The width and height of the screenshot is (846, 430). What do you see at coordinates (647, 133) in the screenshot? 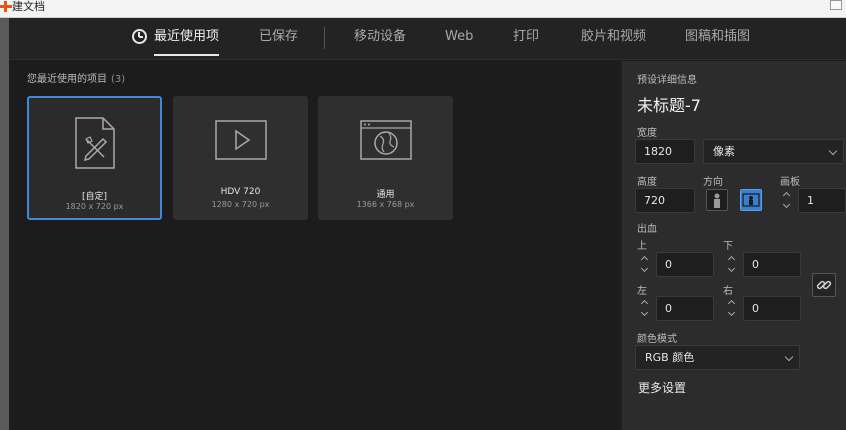
I see `width-label: 宽度` at bounding box center [647, 133].